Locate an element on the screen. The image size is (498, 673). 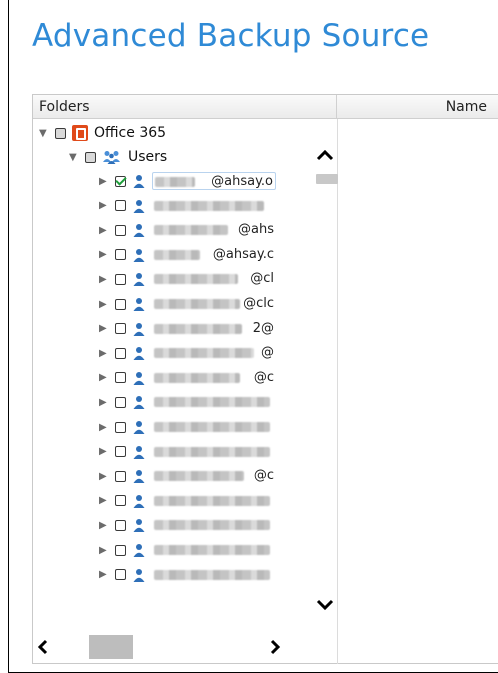
tree-node-user: ▶ @clc is located at coordinates (187, 304).